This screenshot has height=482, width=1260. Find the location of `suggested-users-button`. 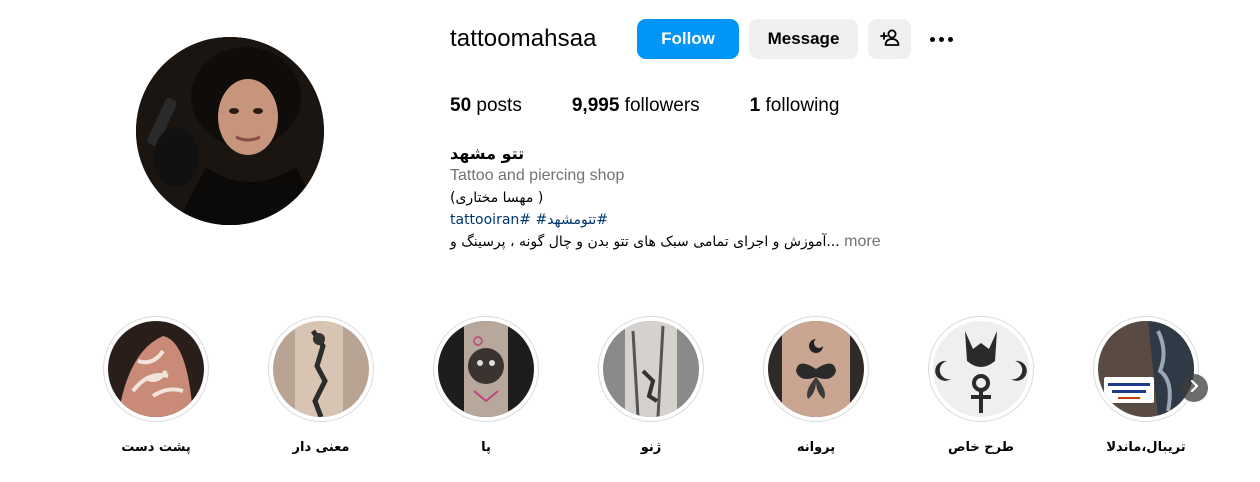

suggested-users-button is located at coordinates (889, 39).